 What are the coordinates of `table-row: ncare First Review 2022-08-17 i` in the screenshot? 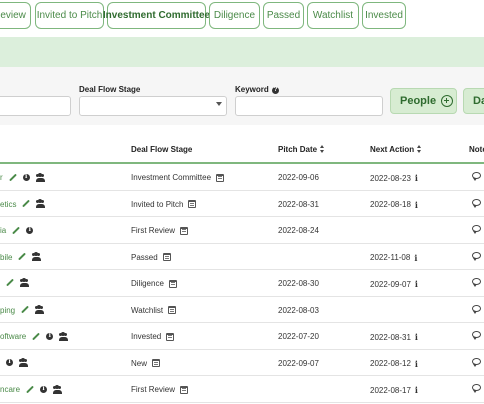 It's located at (242, 389).